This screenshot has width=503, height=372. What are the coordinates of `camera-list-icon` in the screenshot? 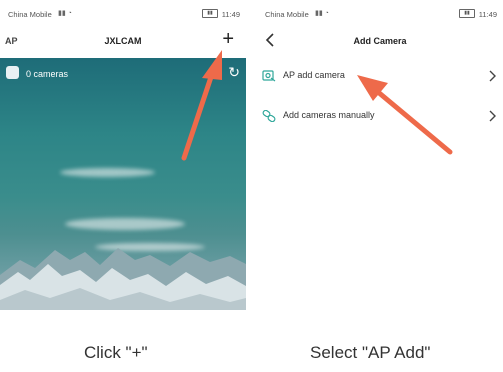 It's located at (12, 72).